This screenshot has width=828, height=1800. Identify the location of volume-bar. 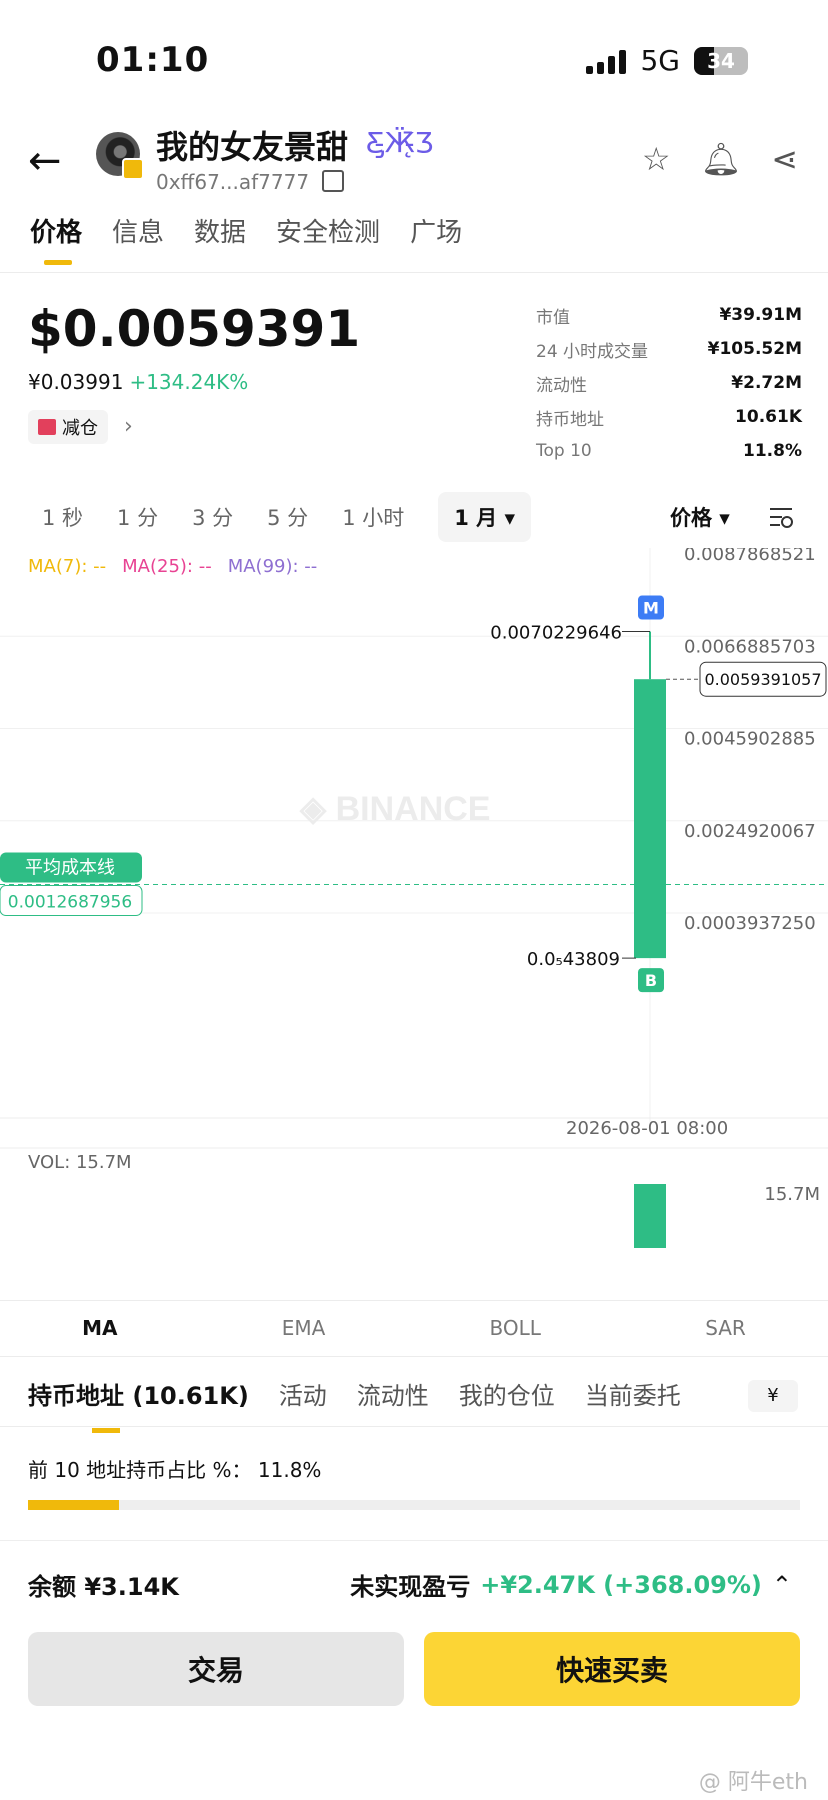
(650, 1216).